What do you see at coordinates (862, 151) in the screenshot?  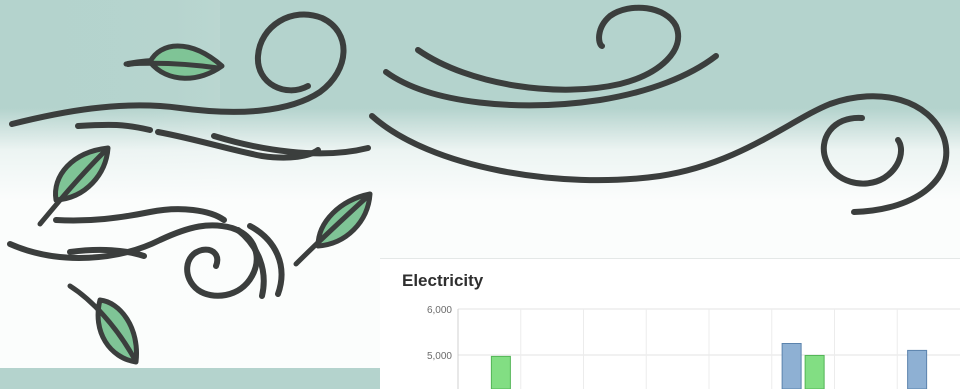 I see `wind-swirl-icon` at bounding box center [862, 151].